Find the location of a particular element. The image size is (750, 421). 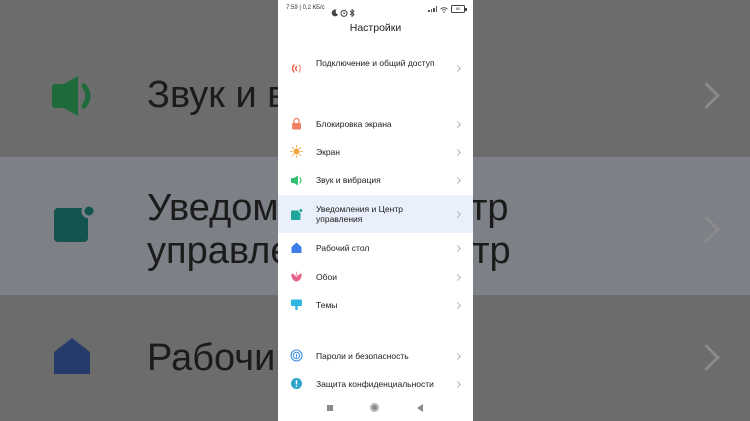

navigation-bar is located at coordinates (375, 409).